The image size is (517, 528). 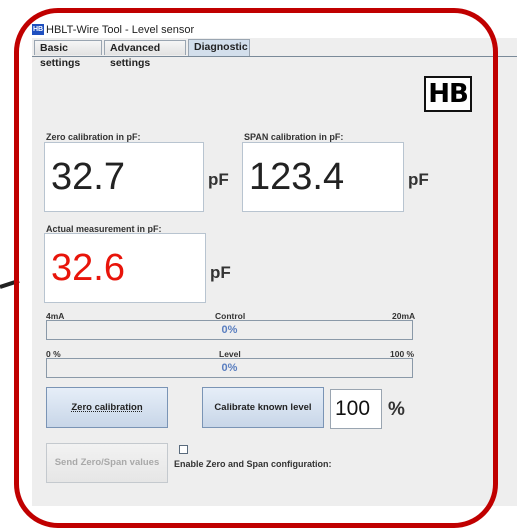 What do you see at coordinates (219, 47) in the screenshot?
I see `tab-diagnostic: Diagnostic` at bounding box center [219, 47].